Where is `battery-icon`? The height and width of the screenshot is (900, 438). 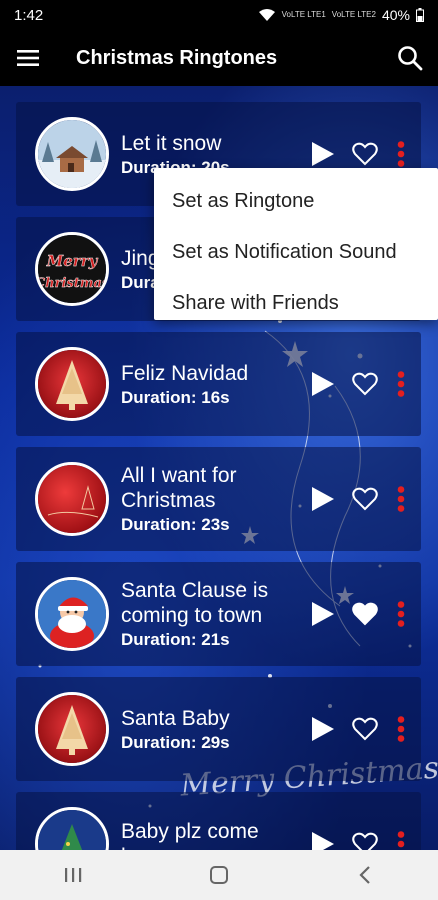 battery-icon is located at coordinates (420, 15).